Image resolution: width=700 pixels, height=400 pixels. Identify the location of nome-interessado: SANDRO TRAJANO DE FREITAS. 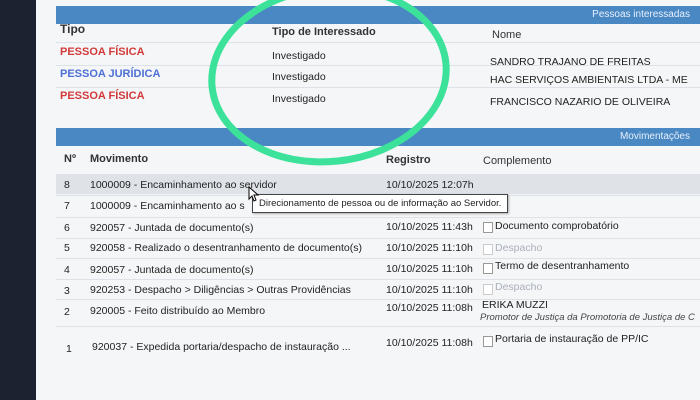
(570, 62).